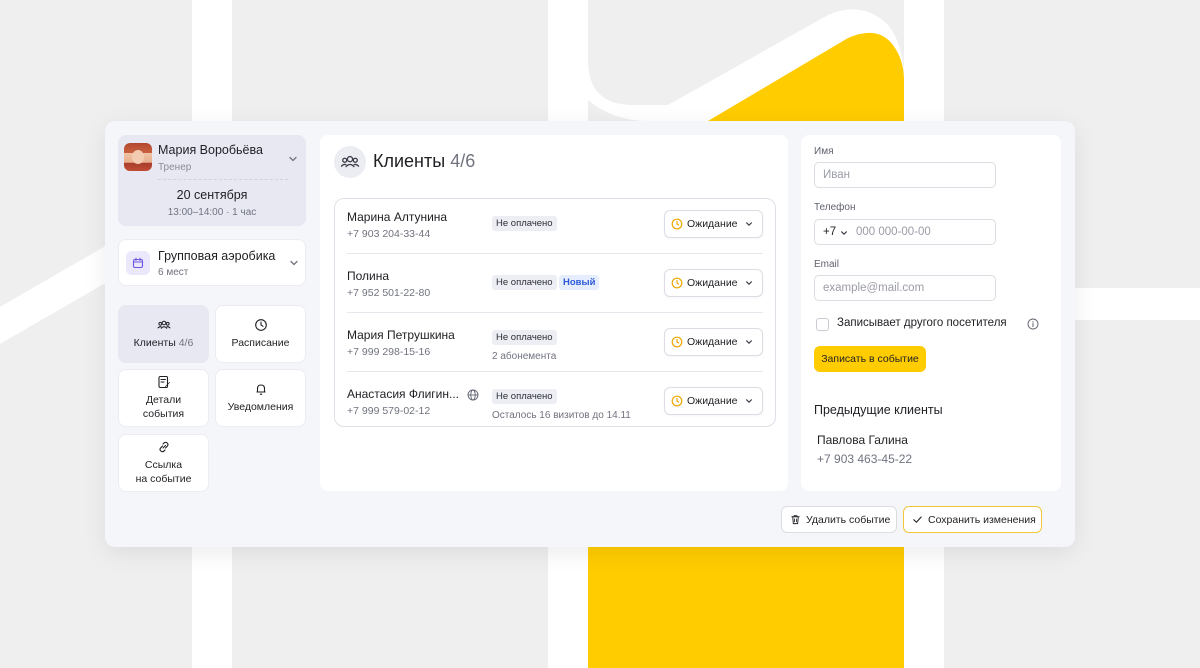 The height and width of the screenshot is (668, 1200). What do you see at coordinates (839, 519) in the screenshot?
I see `delete-event-button: Удалить событие` at bounding box center [839, 519].